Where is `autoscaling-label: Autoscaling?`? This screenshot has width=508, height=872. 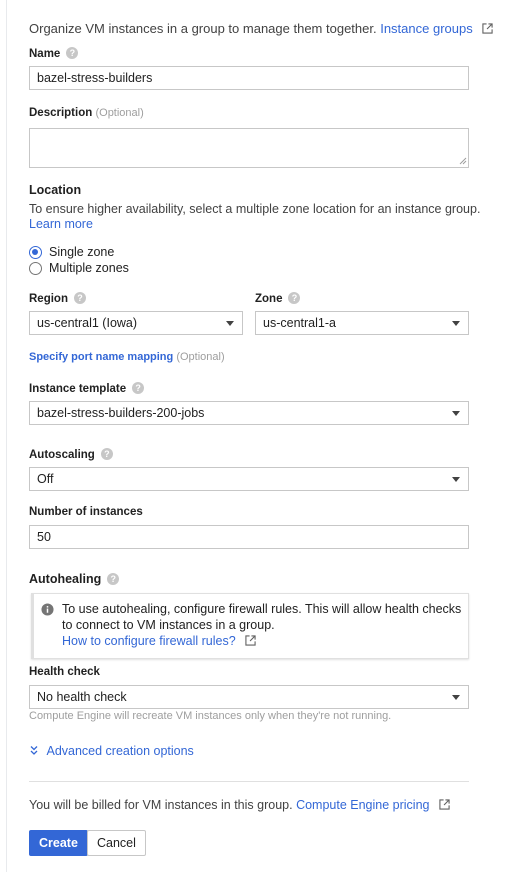
autoscaling-label: Autoscaling? is located at coordinates (71, 454).